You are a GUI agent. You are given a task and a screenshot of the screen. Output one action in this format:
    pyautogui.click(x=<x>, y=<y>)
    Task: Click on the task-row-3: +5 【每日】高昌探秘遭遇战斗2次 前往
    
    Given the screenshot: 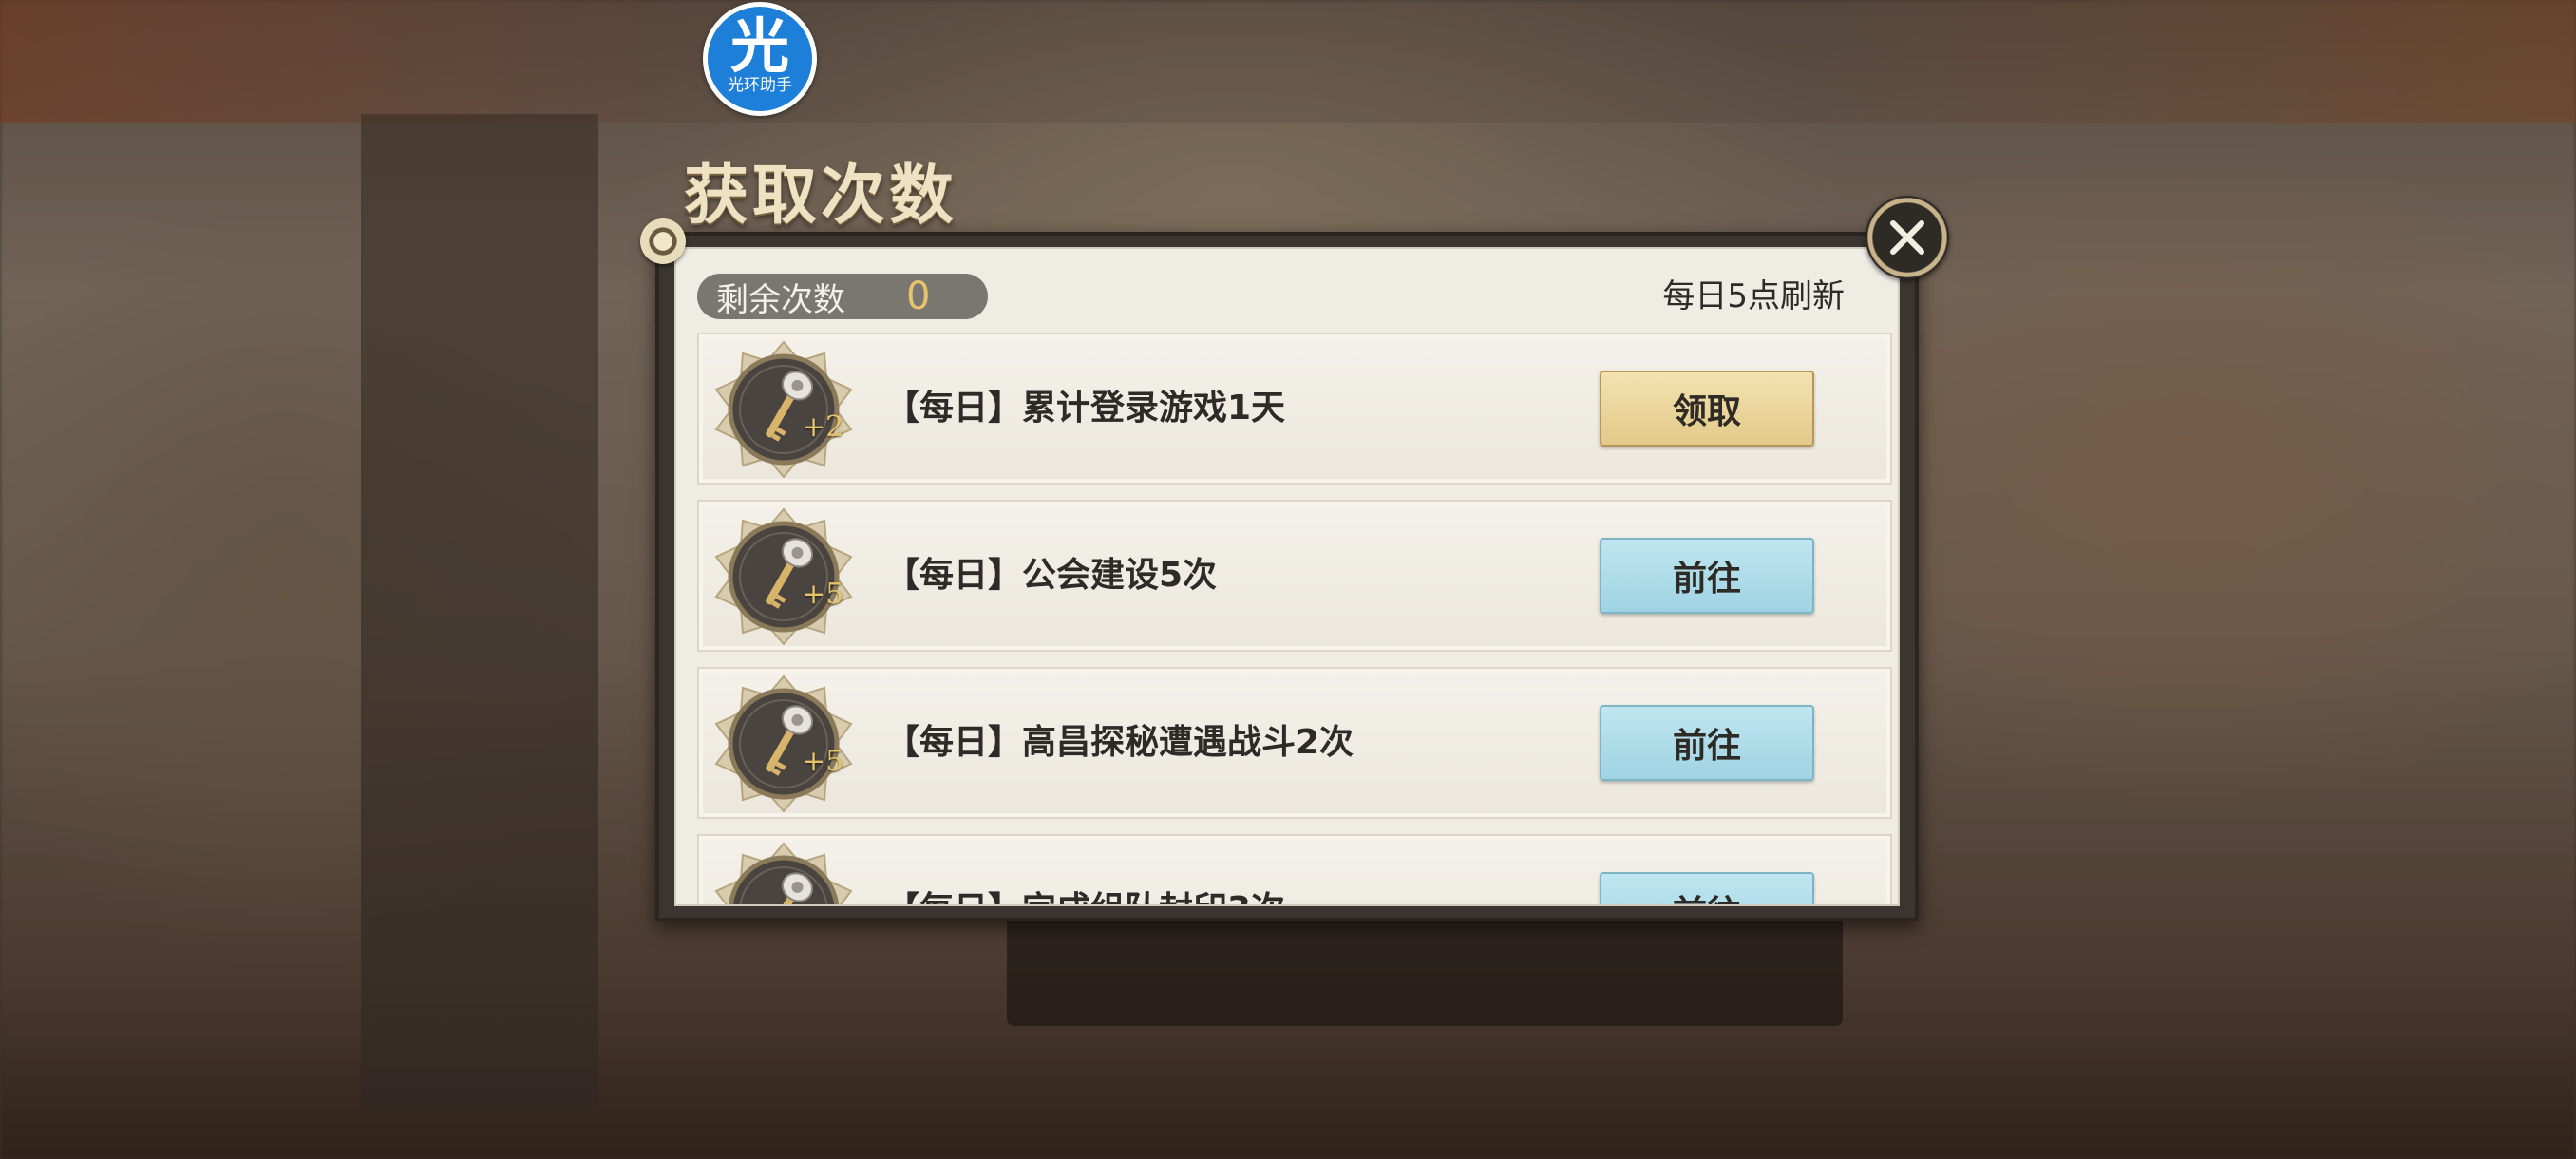 What is the action you would take?
    pyautogui.click(x=1294, y=743)
    